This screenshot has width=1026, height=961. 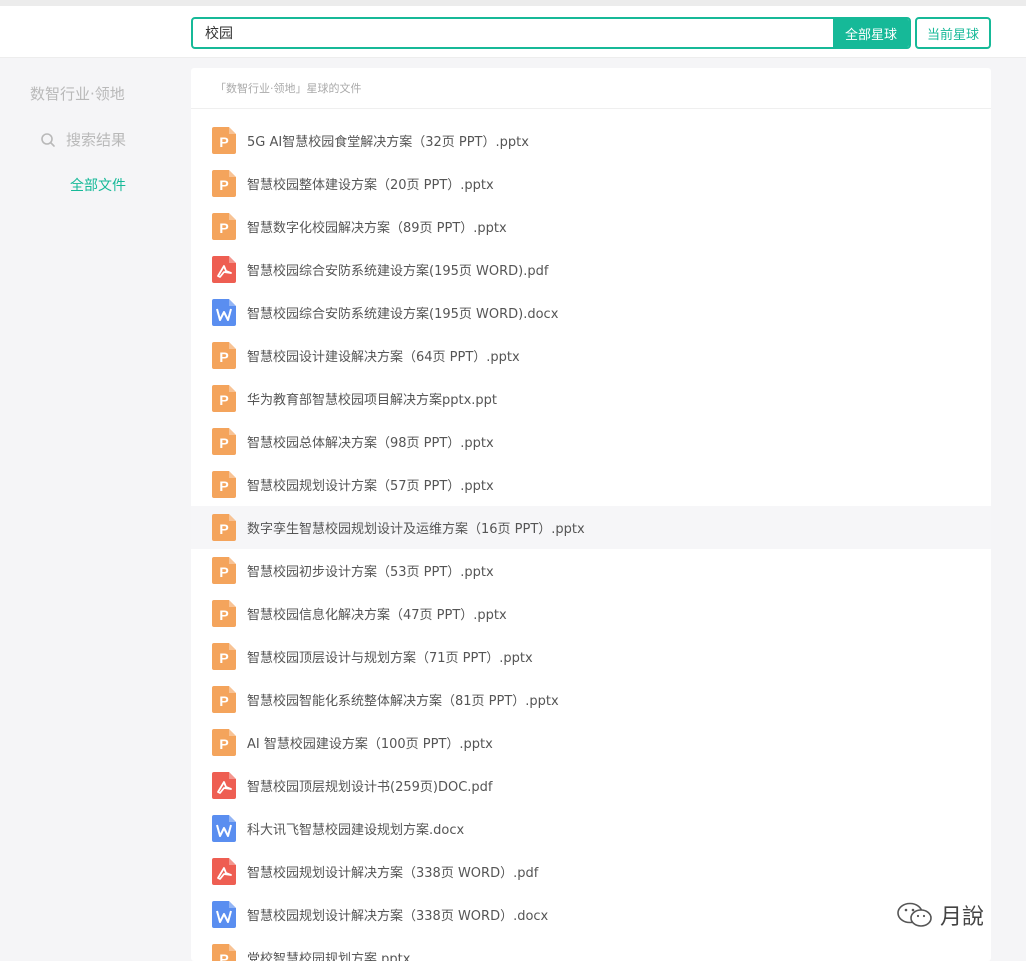 What do you see at coordinates (591, 699) in the screenshot?
I see `file-row: P 智慧校园智能化系统整体解决方案（81页 PPT）.pptx` at bounding box center [591, 699].